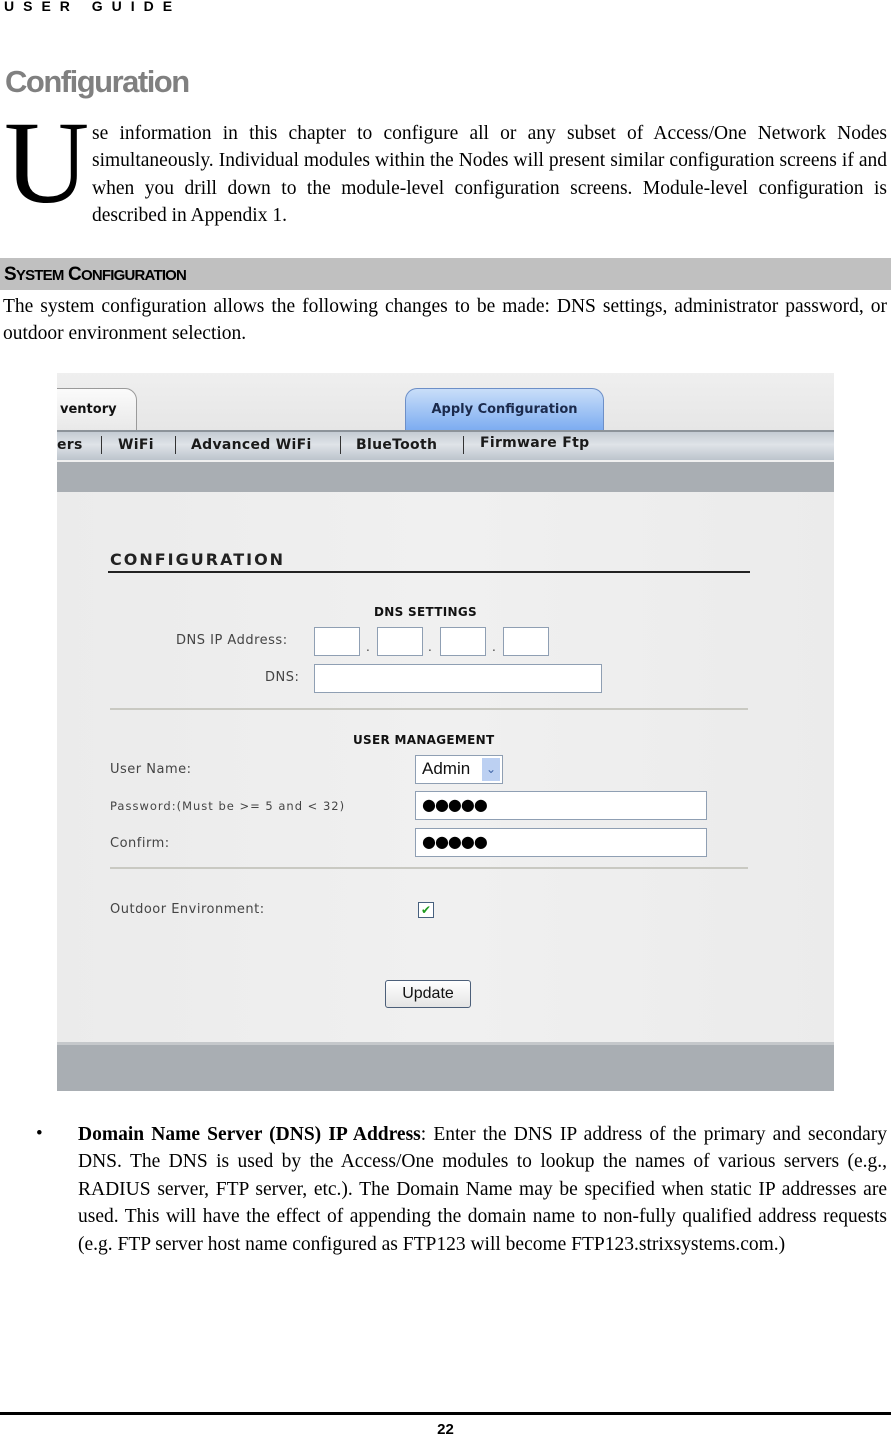 The image size is (891, 1440). Describe the element at coordinates (133, 275) in the screenshot. I see `section-title-rest: ONFIGURATION` at that location.